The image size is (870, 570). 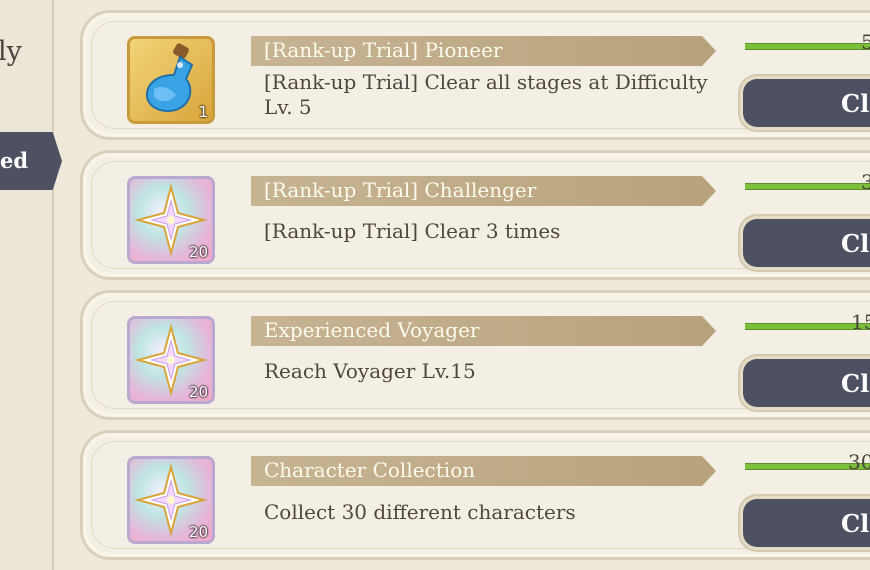 What do you see at coordinates (11, 51) in the screenshot?
I see `sidebar-category-label: ly` at bounding box center [11, 51].